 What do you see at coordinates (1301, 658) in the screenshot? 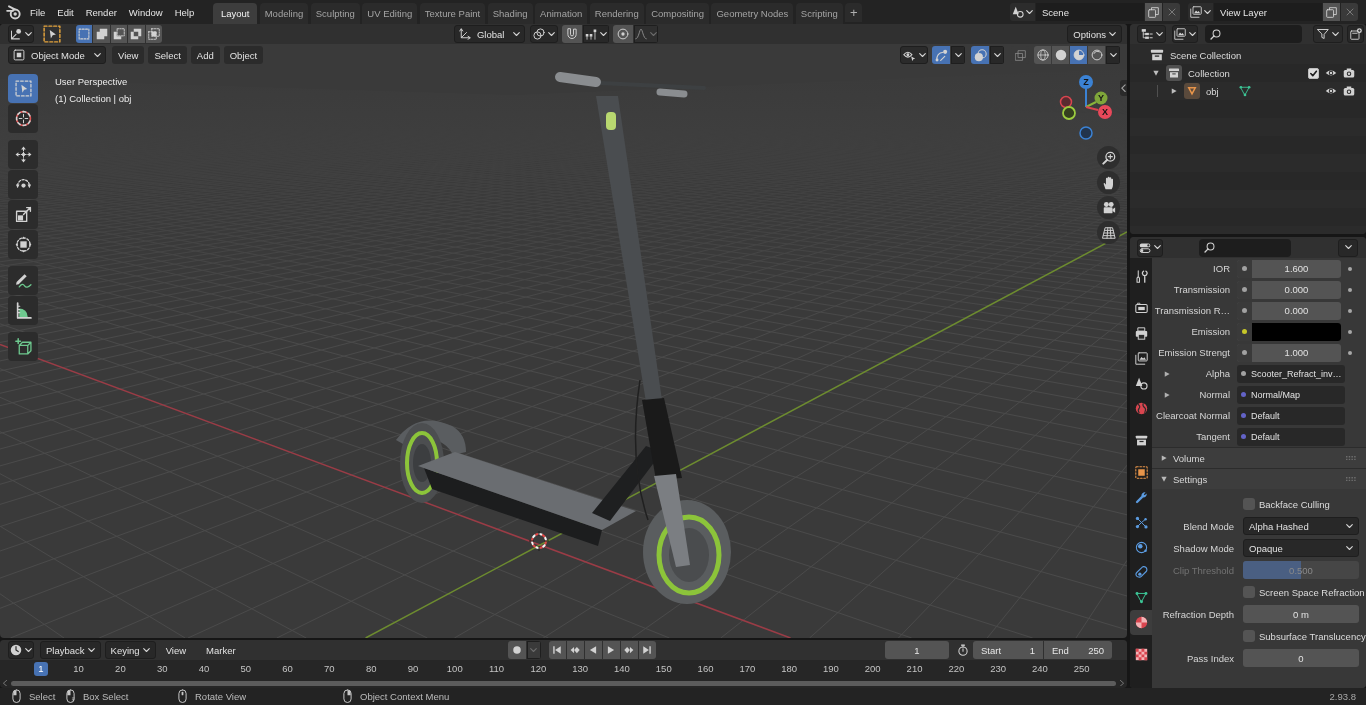
I see `number-field: 0` at bounding box center [1301, 658].